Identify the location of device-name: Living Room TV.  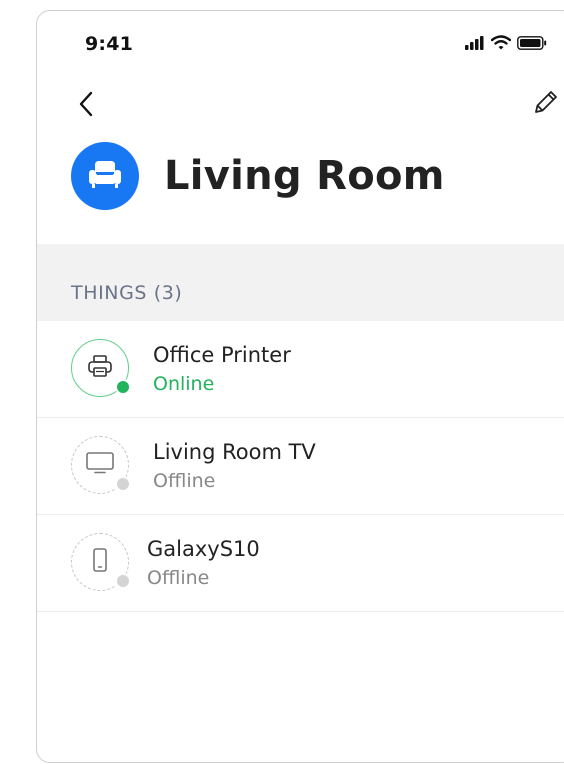
(234, 452).